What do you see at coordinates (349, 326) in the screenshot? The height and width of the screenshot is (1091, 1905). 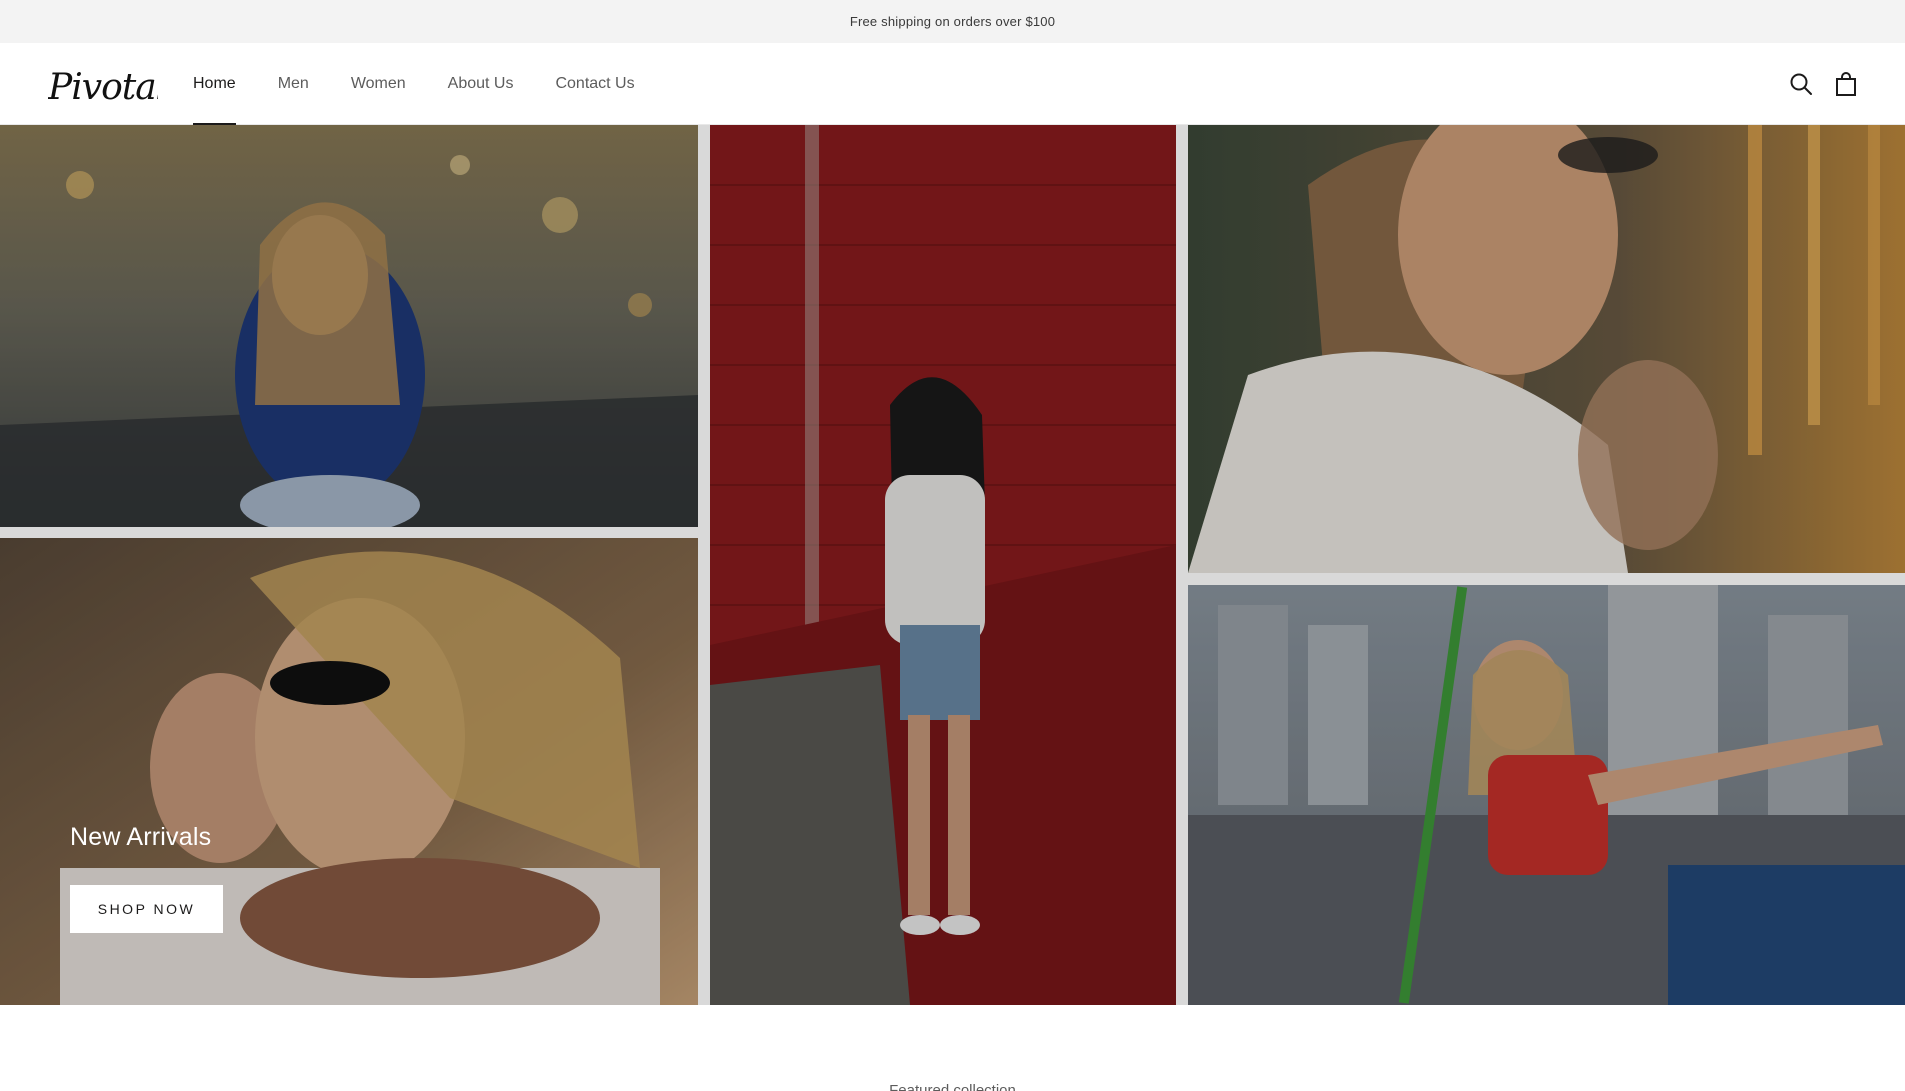 I see `hero-image-woman-fairground` at bounding box center [349, 326].